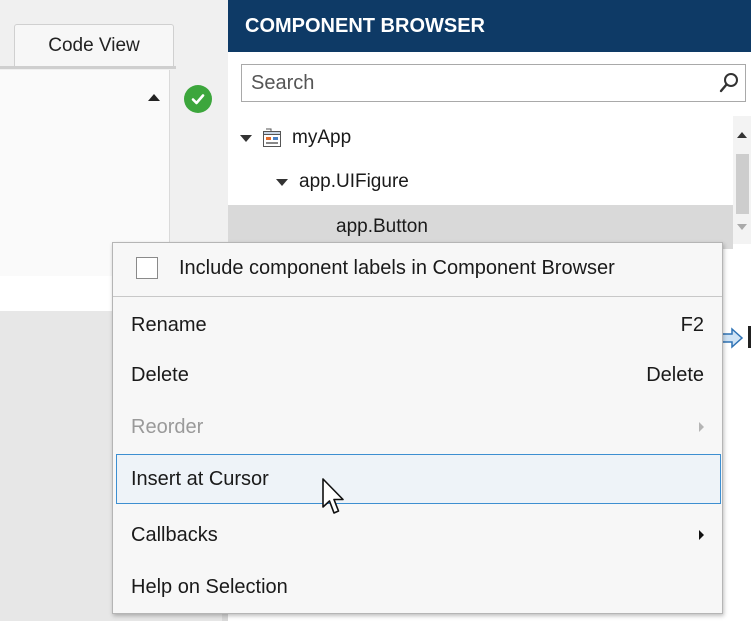  I want to click on component-browser-title: COMPONENT BROWSER, so click(489, 26).